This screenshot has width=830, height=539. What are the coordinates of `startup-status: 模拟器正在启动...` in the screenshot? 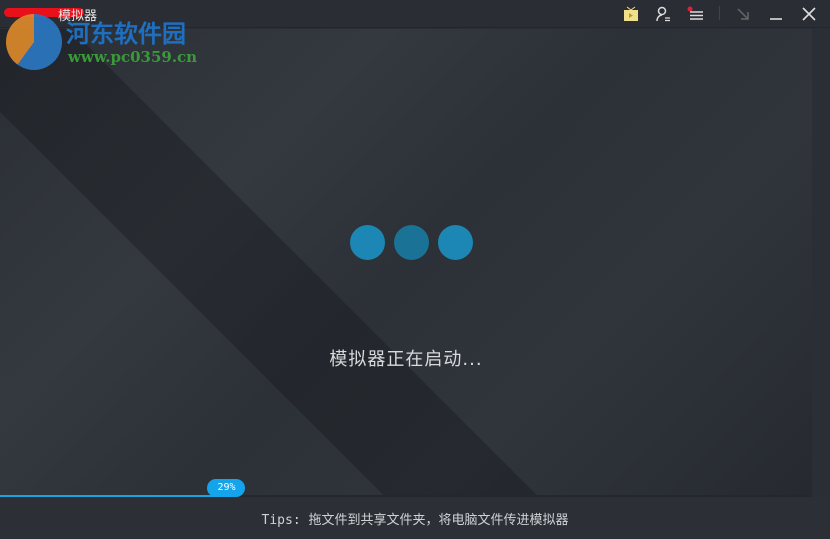 It's located at (406, 359).